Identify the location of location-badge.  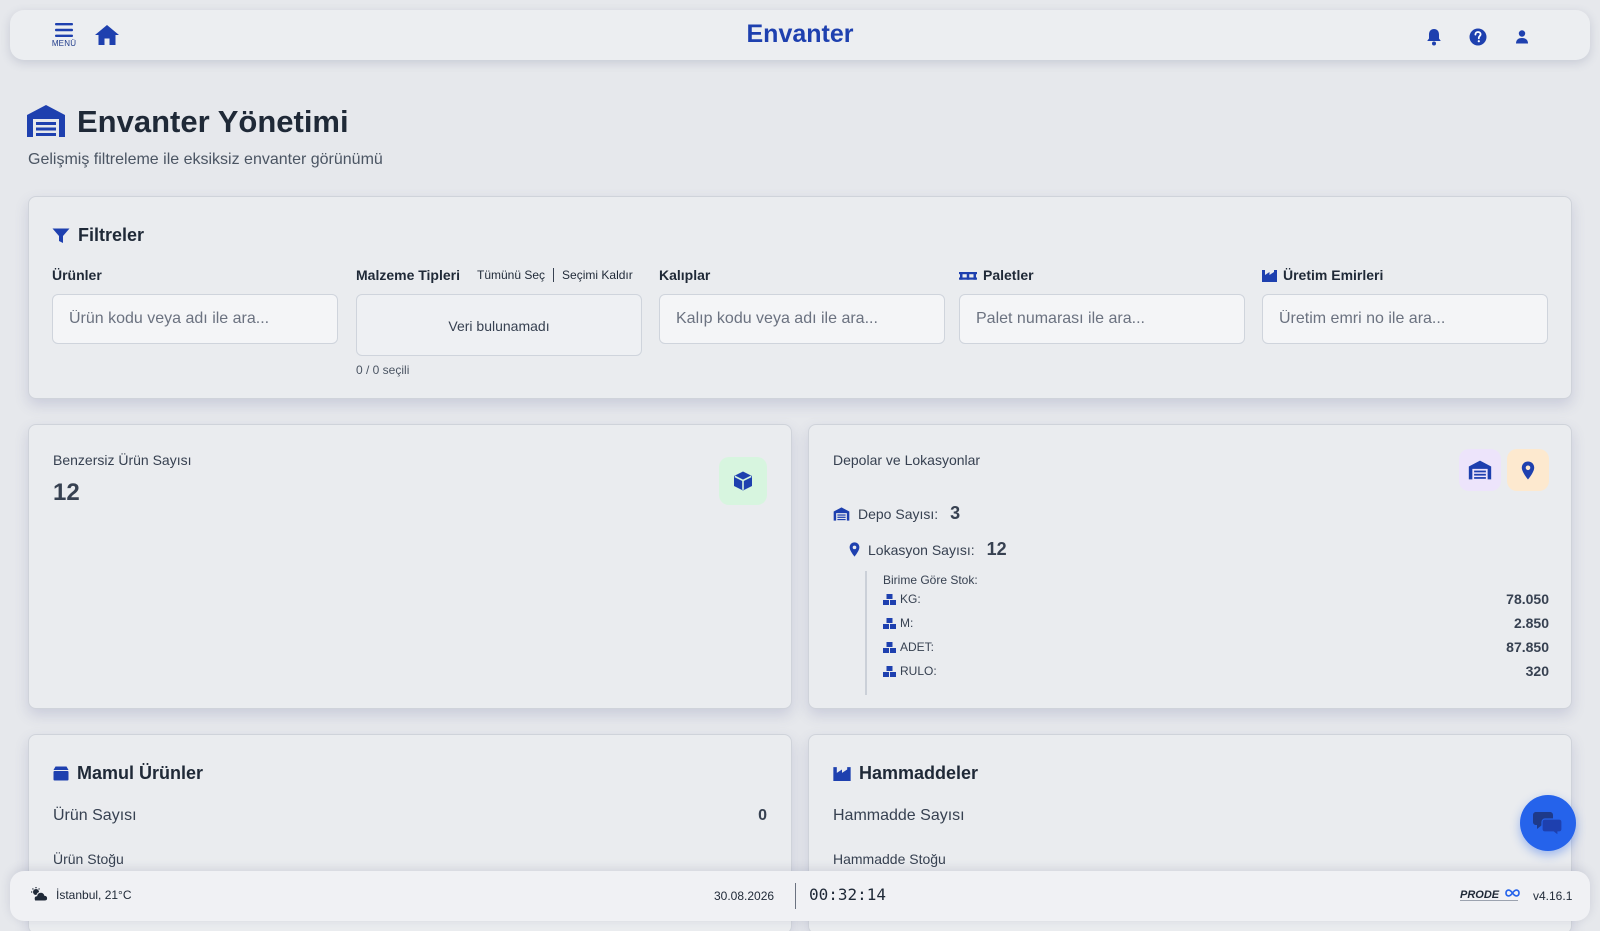
(1528, 470).